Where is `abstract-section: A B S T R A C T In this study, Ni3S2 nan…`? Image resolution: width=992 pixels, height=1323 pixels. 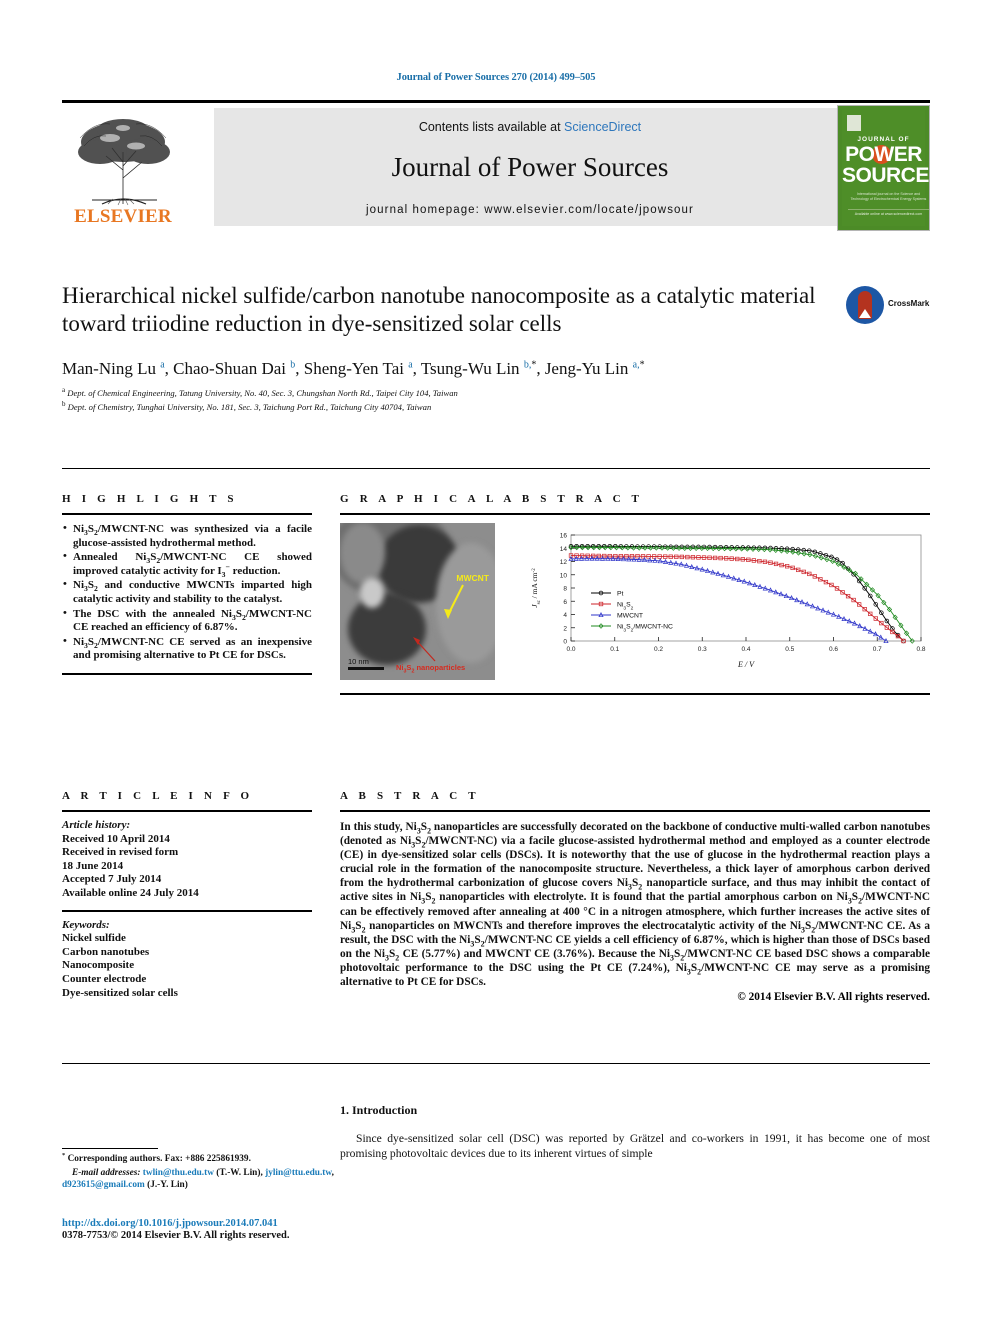 abstract-section: A B S T R A C T In this study, Ni3S2 nan… is located at coordinates (635, 896).